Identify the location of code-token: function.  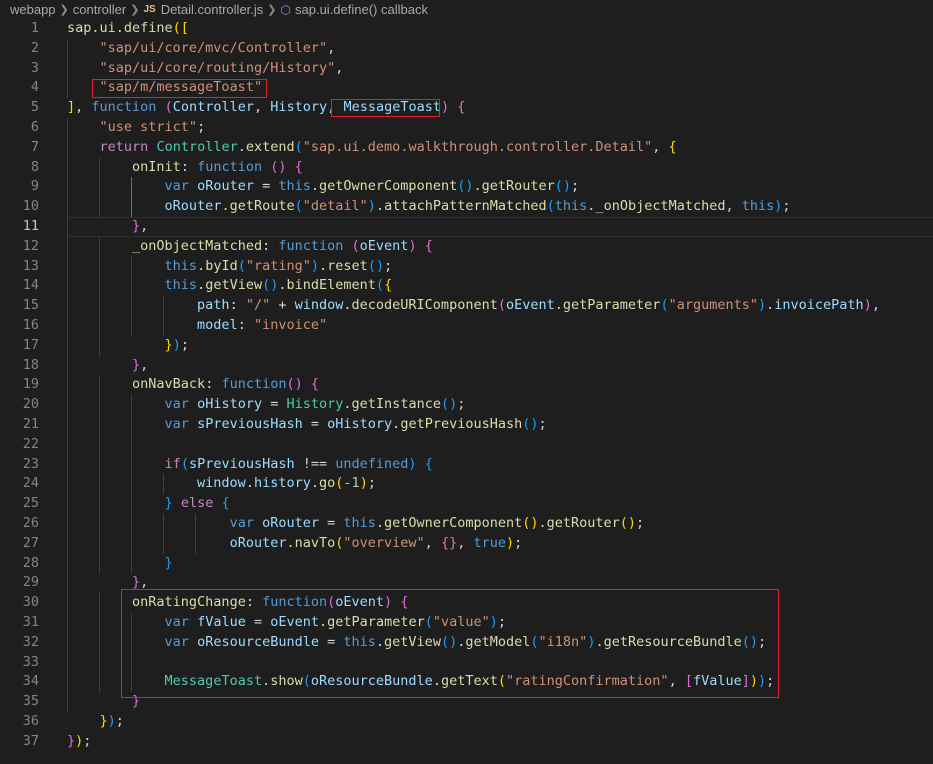
(295, 602).